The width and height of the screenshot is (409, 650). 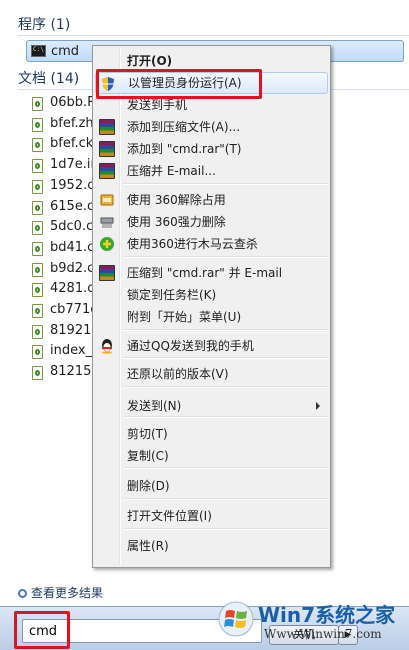 I want to click on menu-item: 删除(D), so click(x=211, y=486).